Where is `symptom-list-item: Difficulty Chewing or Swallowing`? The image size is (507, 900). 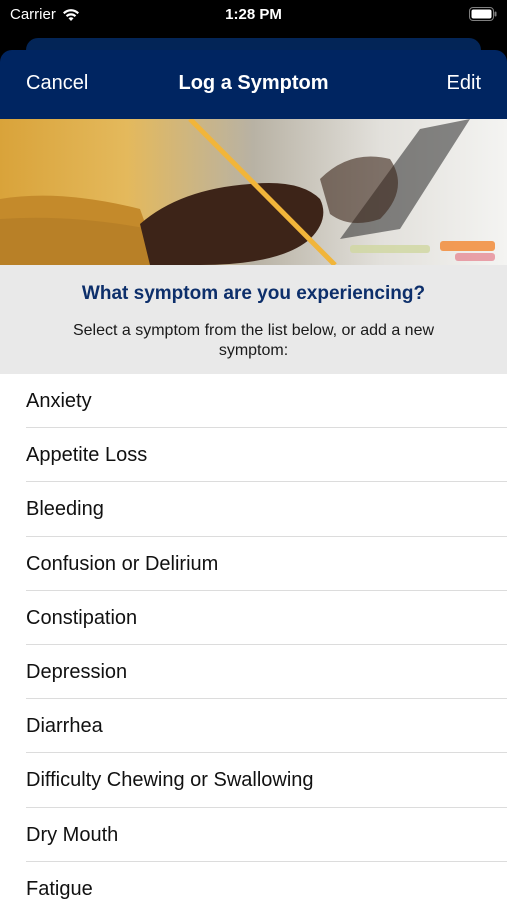 symptom-list-item: Difficulty Chewing or Swallowing is located at coordinates (253, 780).